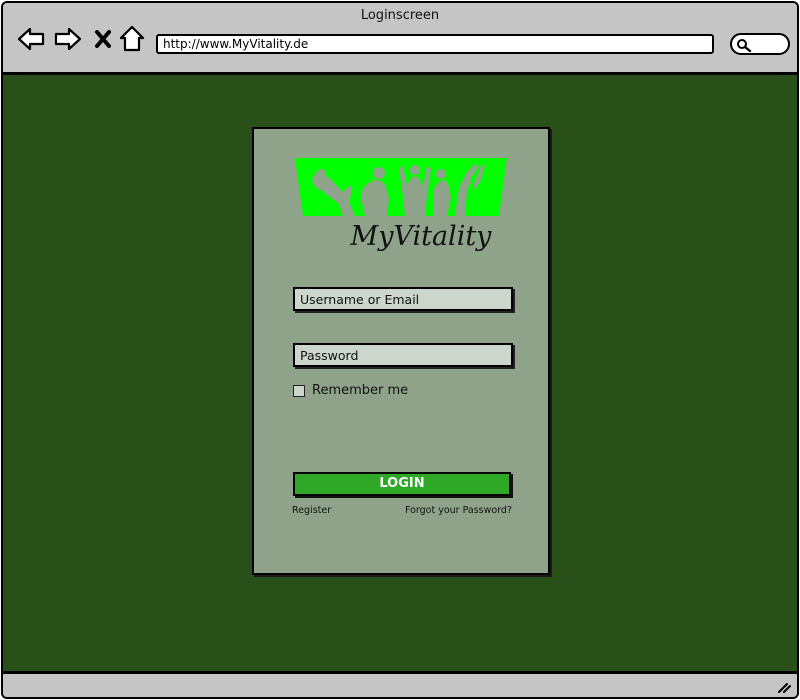 The width and height of the screenshot is (800, 700). What do you see at coordinates (103, 39) in the screenshot?
I see `close-icon` at bounding box center [103, 39].